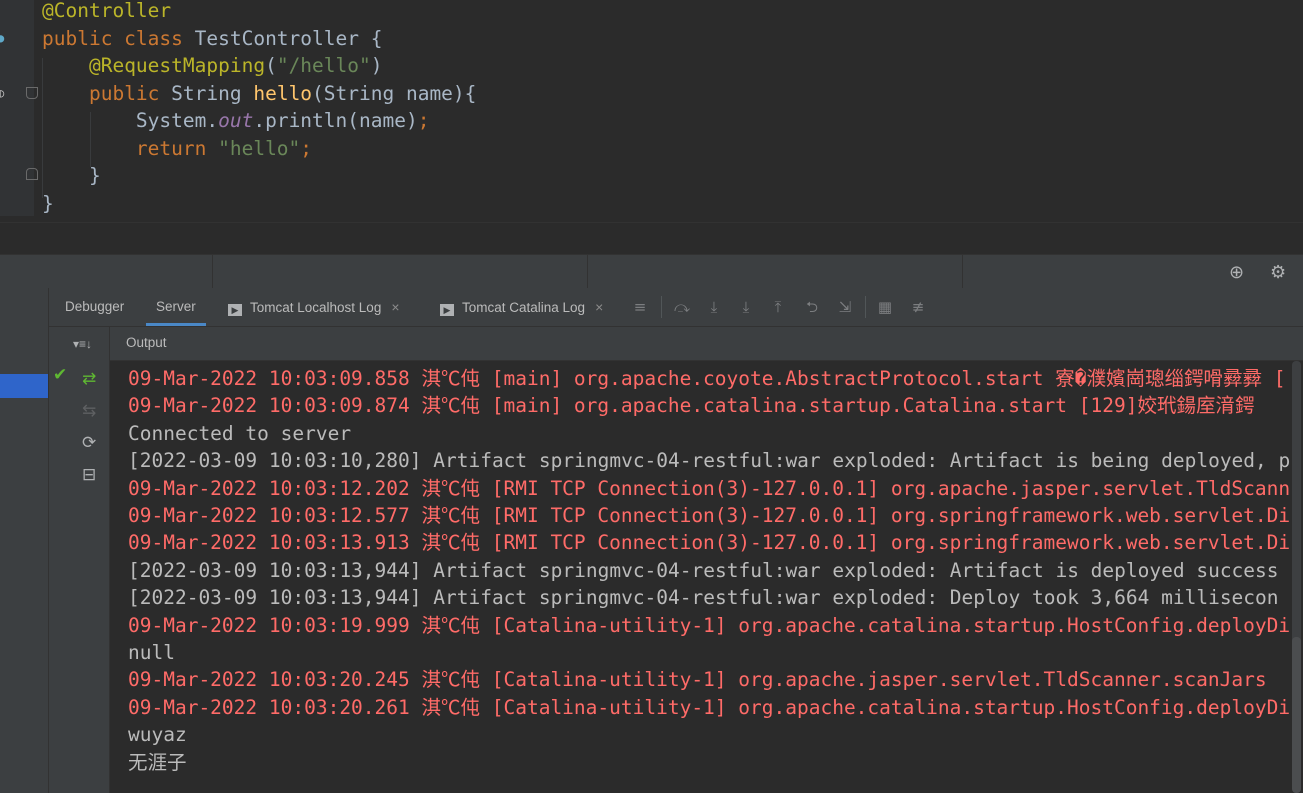 This screenshot has width=1303, height=793. What do you see at coordinates (89, 379) in the screenshot?
I see `deploy-icon: ⇄` at bounding box center [89, 379].